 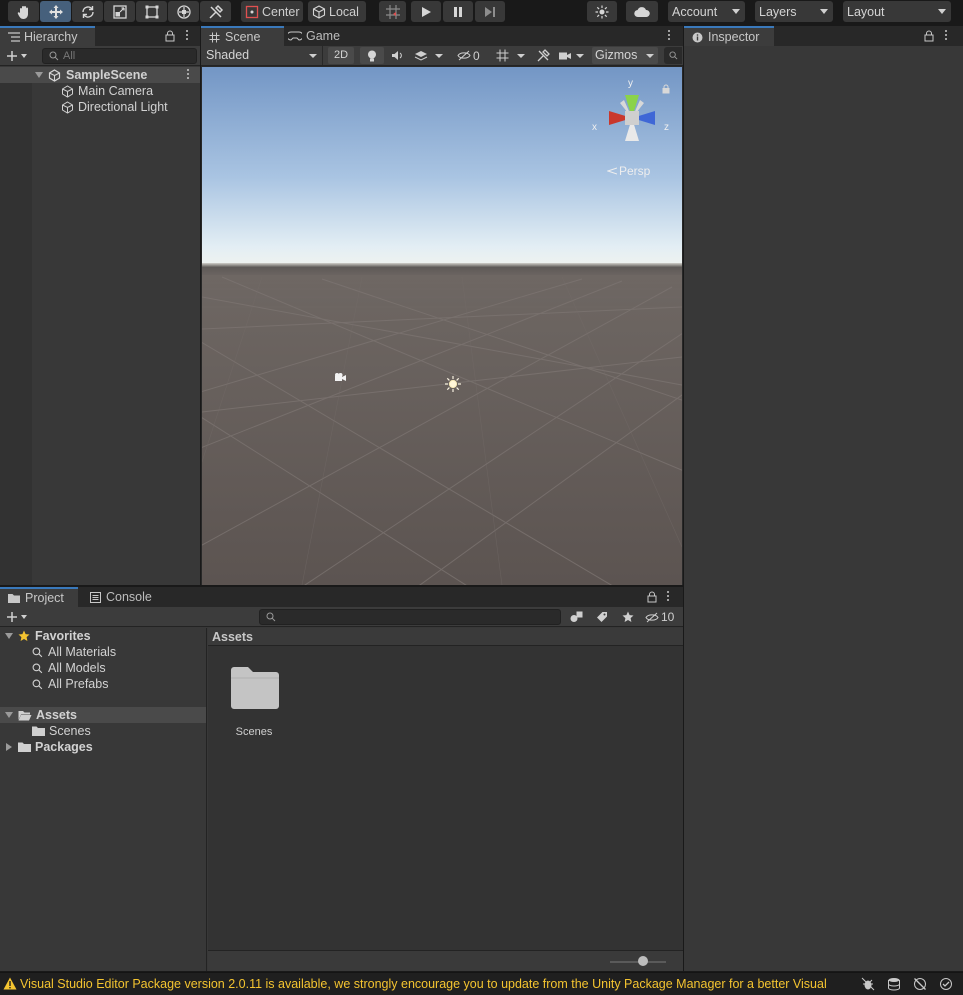 What do you see at coordinates (55, 11) in the screenshot?
I see `move-tool-button` at bounding box center [55, 11].